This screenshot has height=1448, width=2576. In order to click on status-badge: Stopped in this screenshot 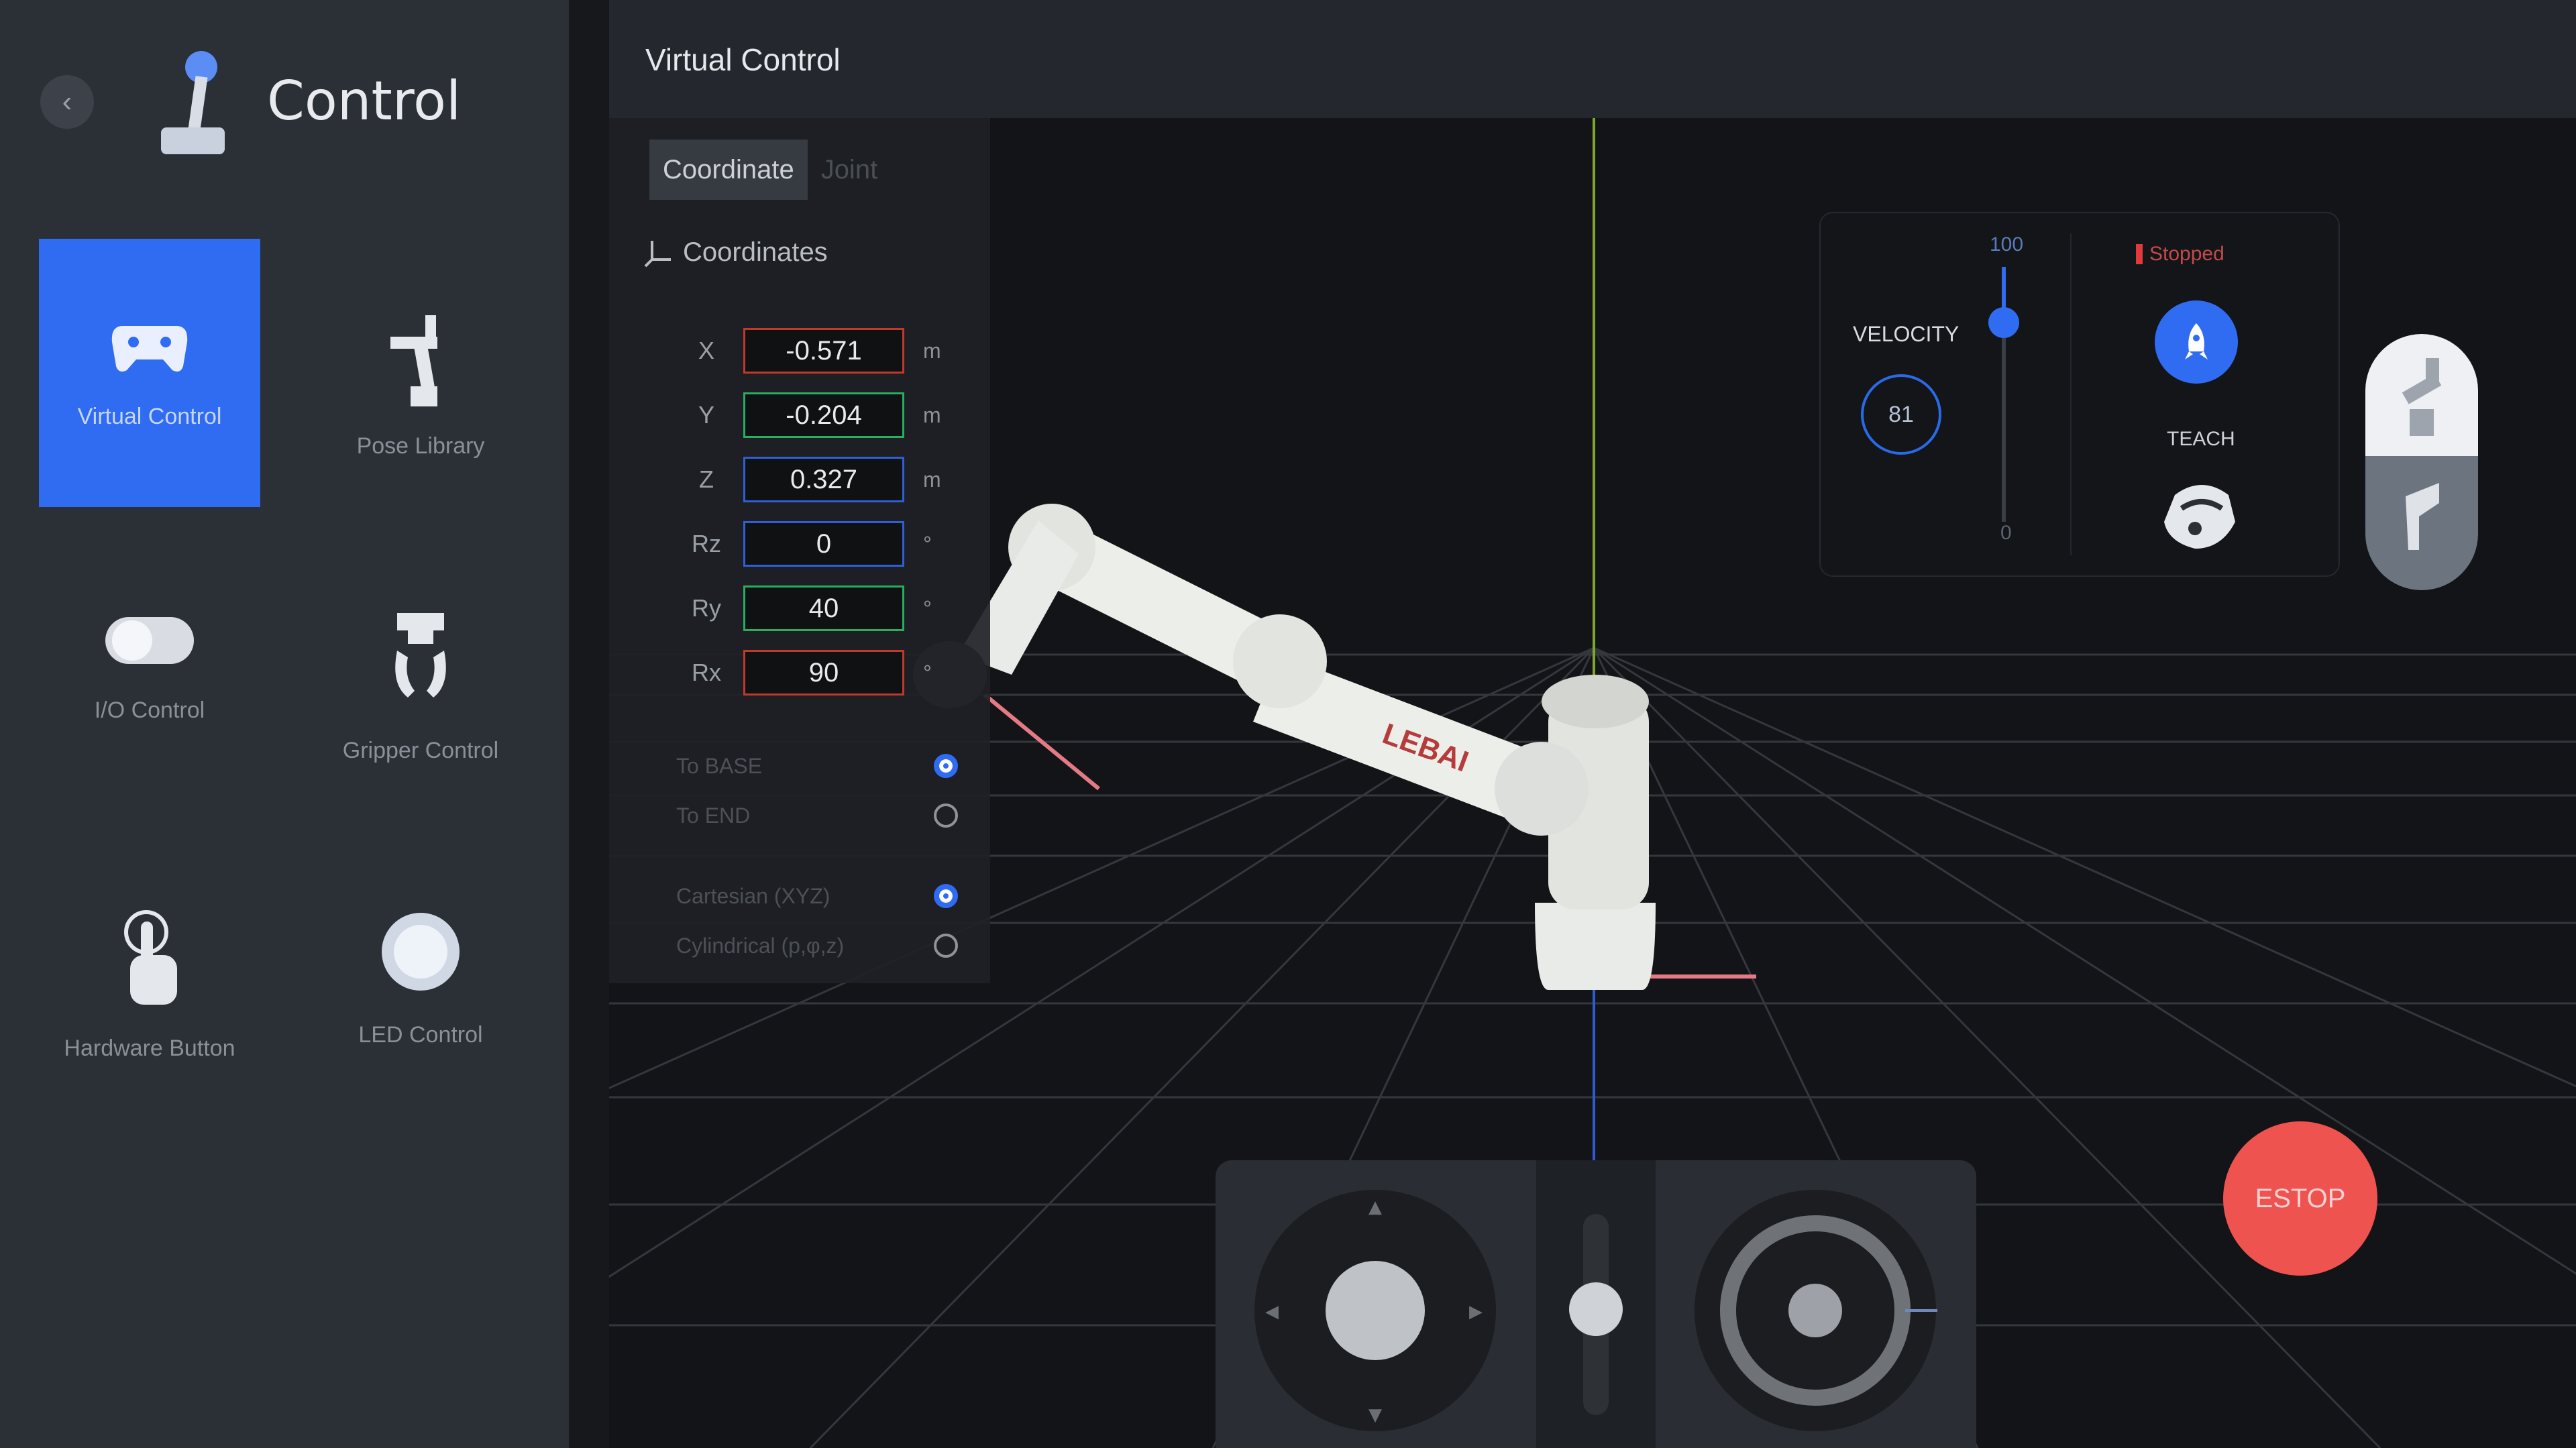, I will do `click(2180, 254)`.